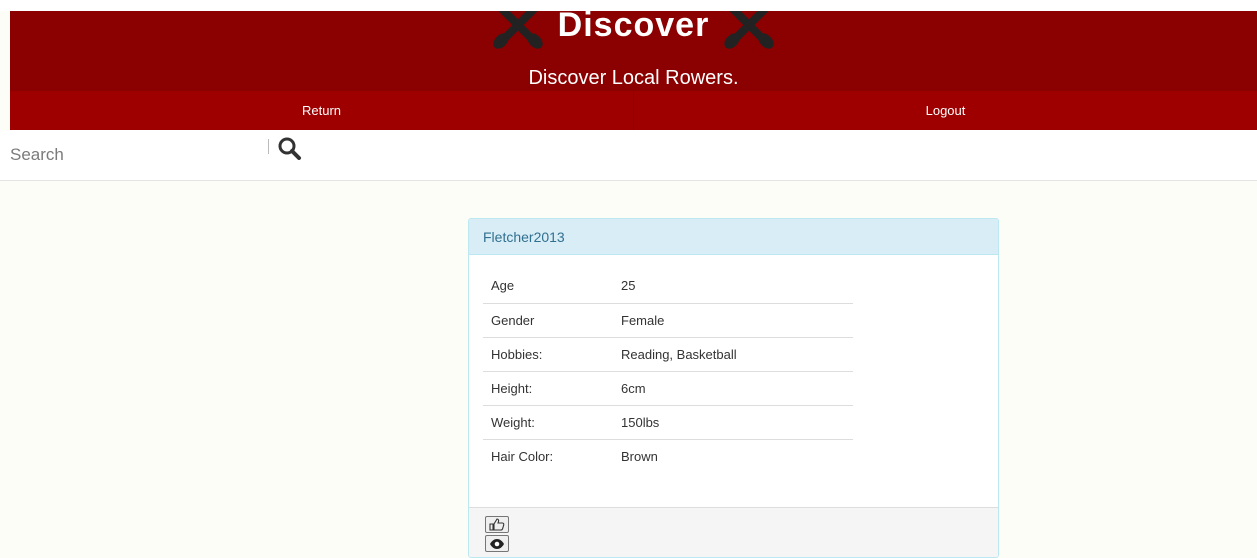 The width and height of the screenshot is (1257, 558). Describe the element at coordinates (321, 110) in the screenshot. I see `return-link: Return` at that location.